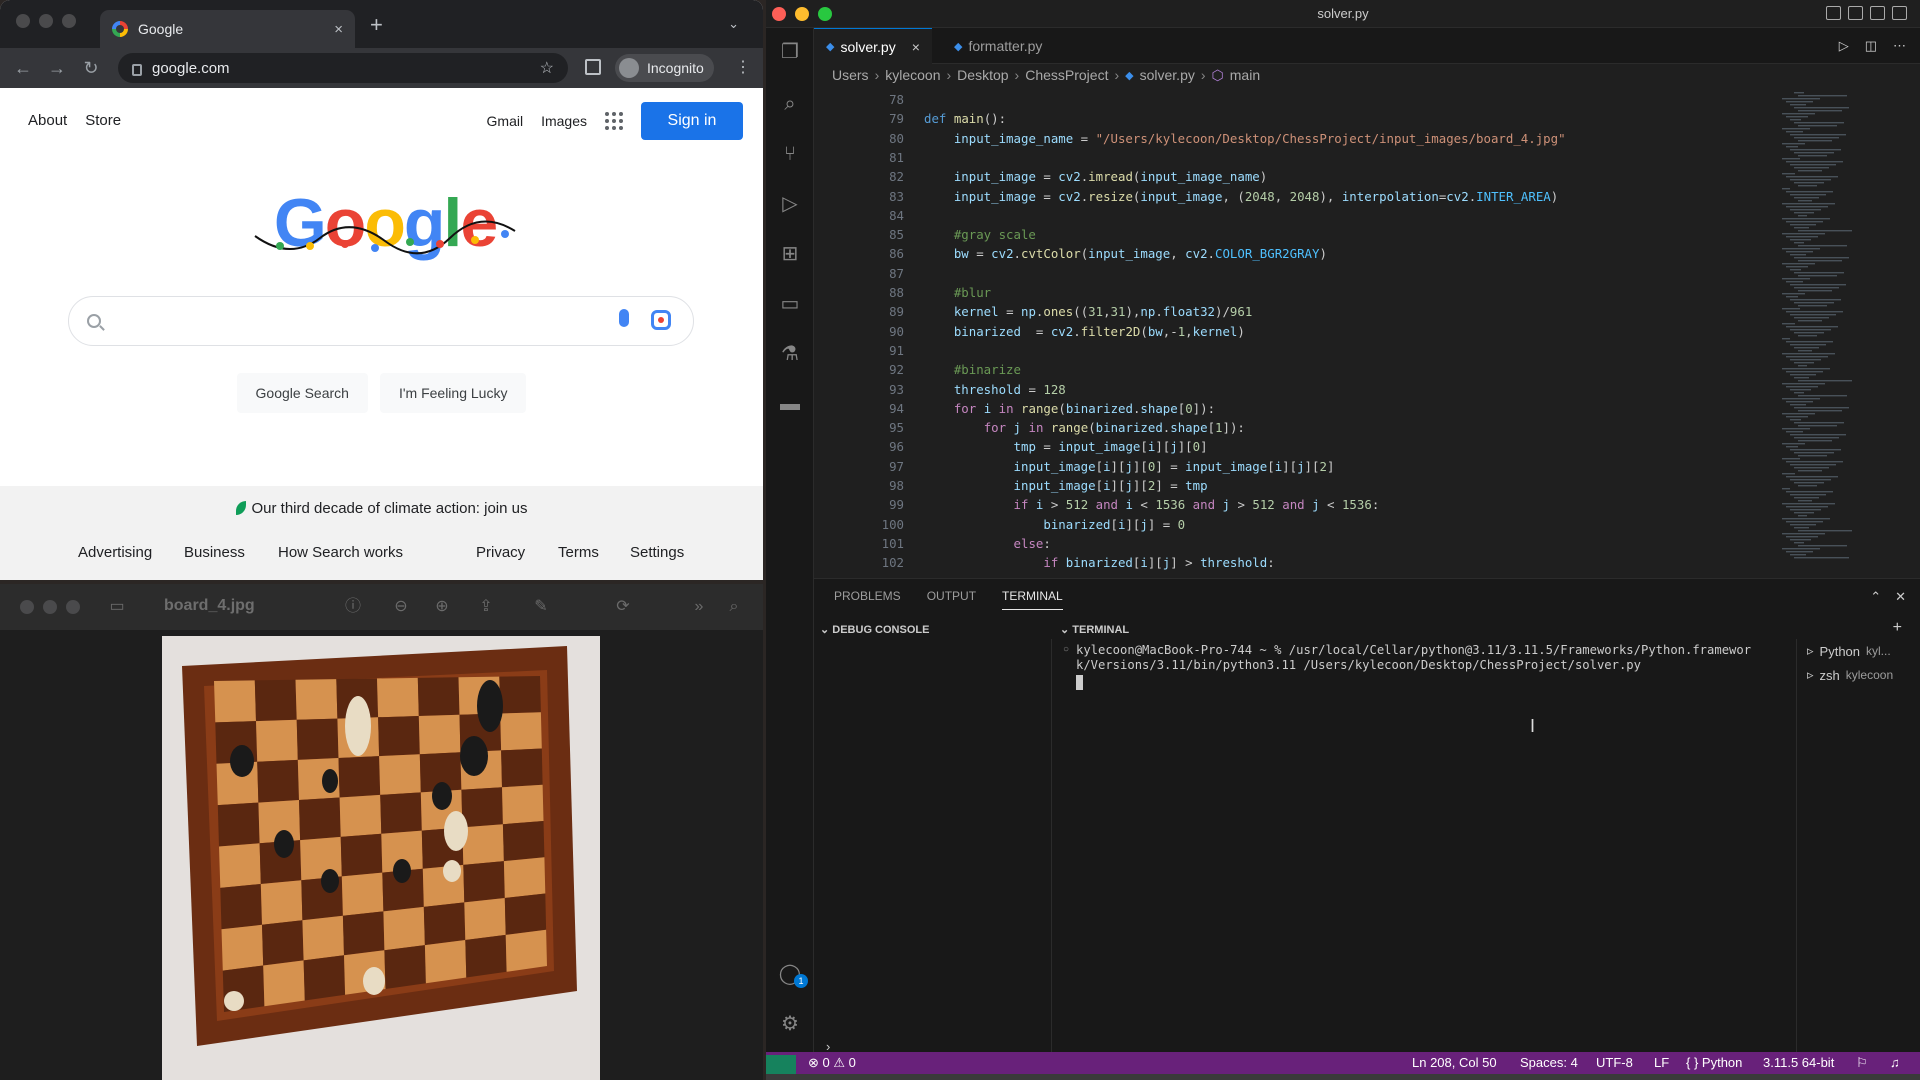 Image resolution: width=1920 pixels, height=1080 pixels. Describe the element at coordinates (57, 68) in the screenshot. I see `forward-arrow-icon: →` at that location.